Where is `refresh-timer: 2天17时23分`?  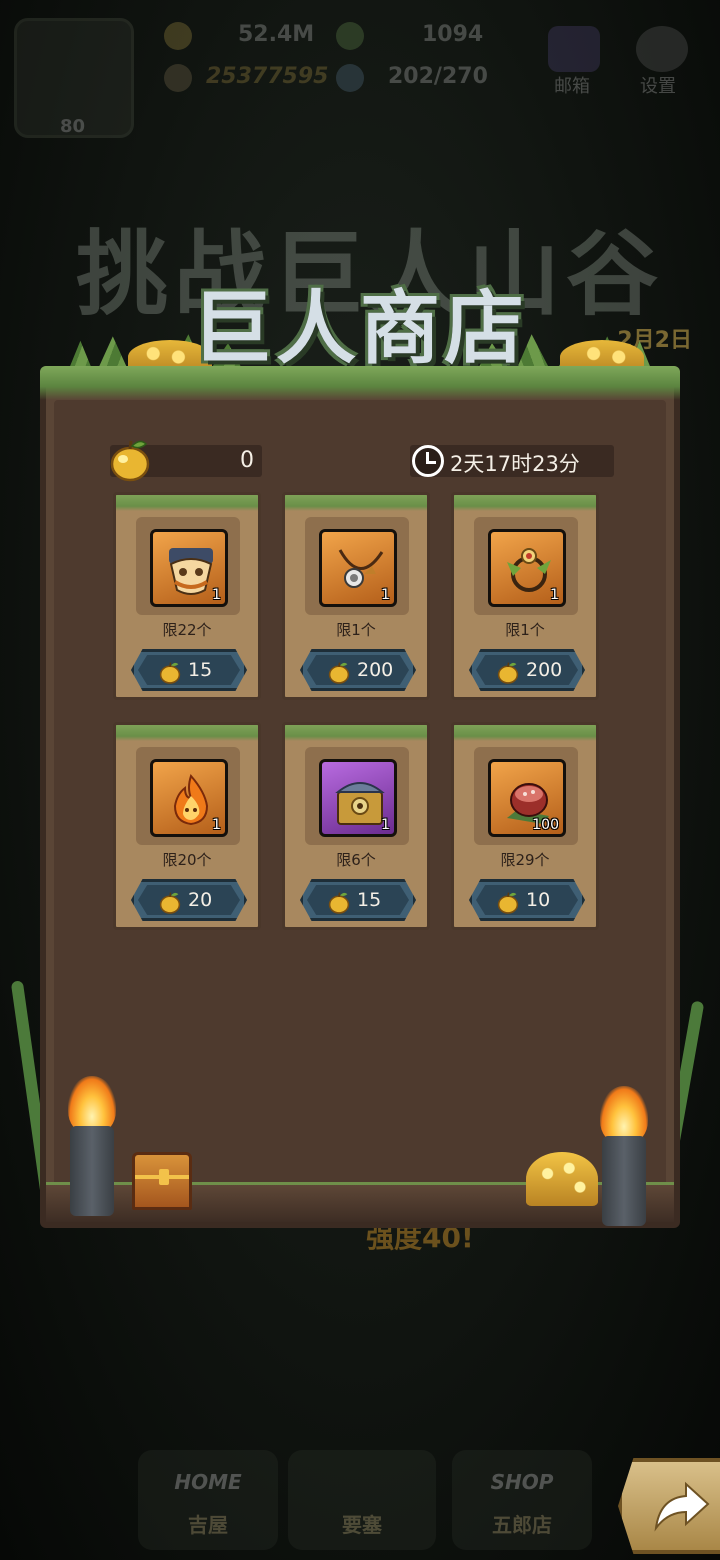
refresh-timer: 2天17时23分 is located at coordinates (512, 461).